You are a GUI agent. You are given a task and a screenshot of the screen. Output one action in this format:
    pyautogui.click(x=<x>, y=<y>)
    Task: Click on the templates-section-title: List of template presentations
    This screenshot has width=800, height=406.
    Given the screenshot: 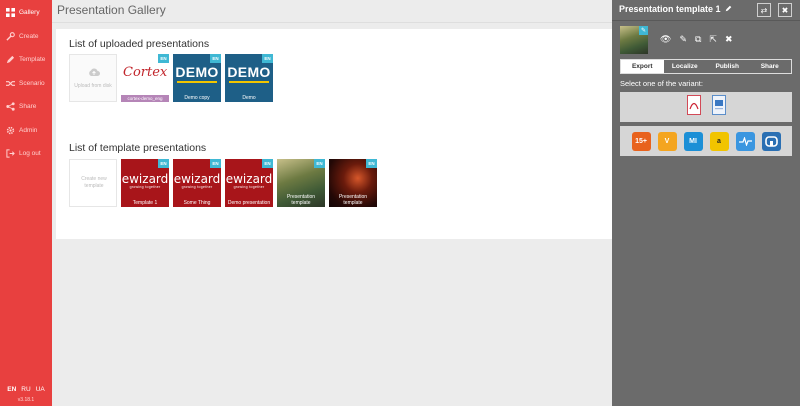 What is the action you would take?
    pyautogui.click(x=138, y=148)
    